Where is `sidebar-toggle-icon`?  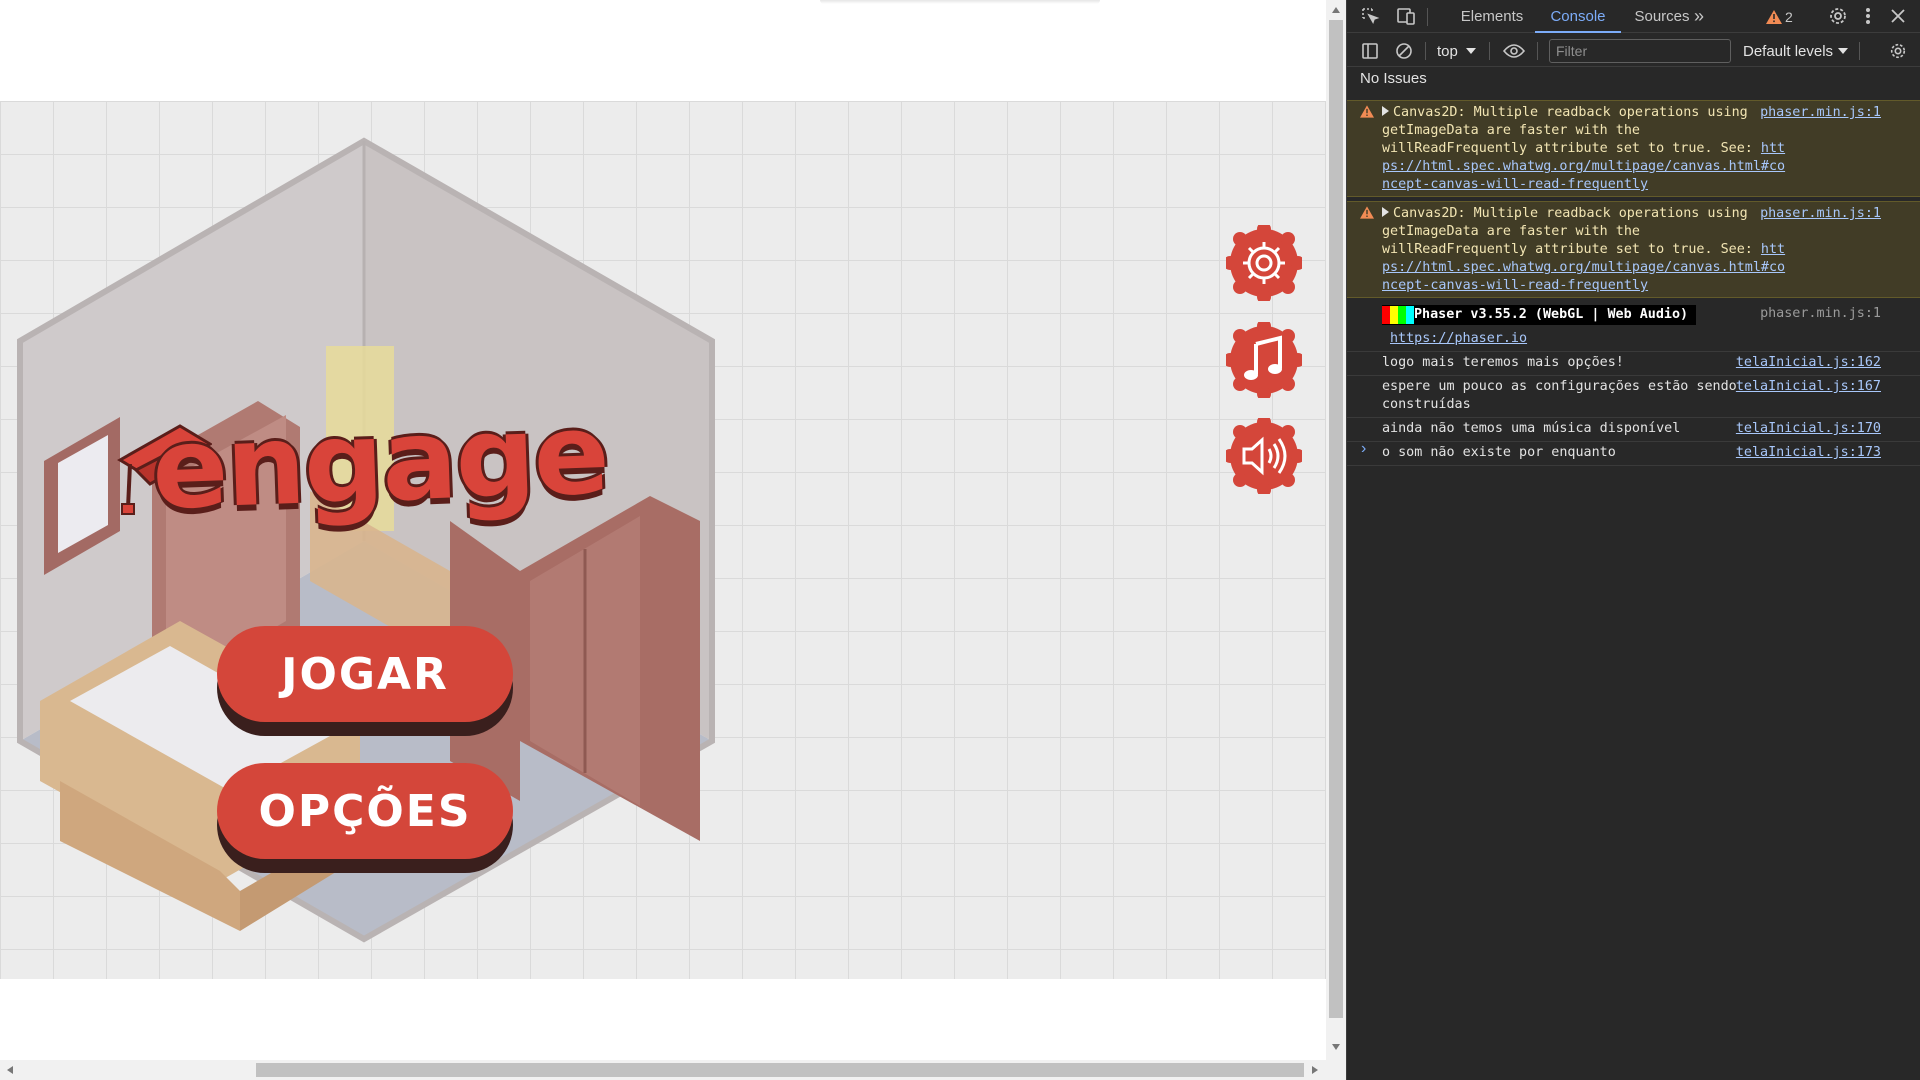
sidebar-toggle-icon is located at coordinates (1370, 51).